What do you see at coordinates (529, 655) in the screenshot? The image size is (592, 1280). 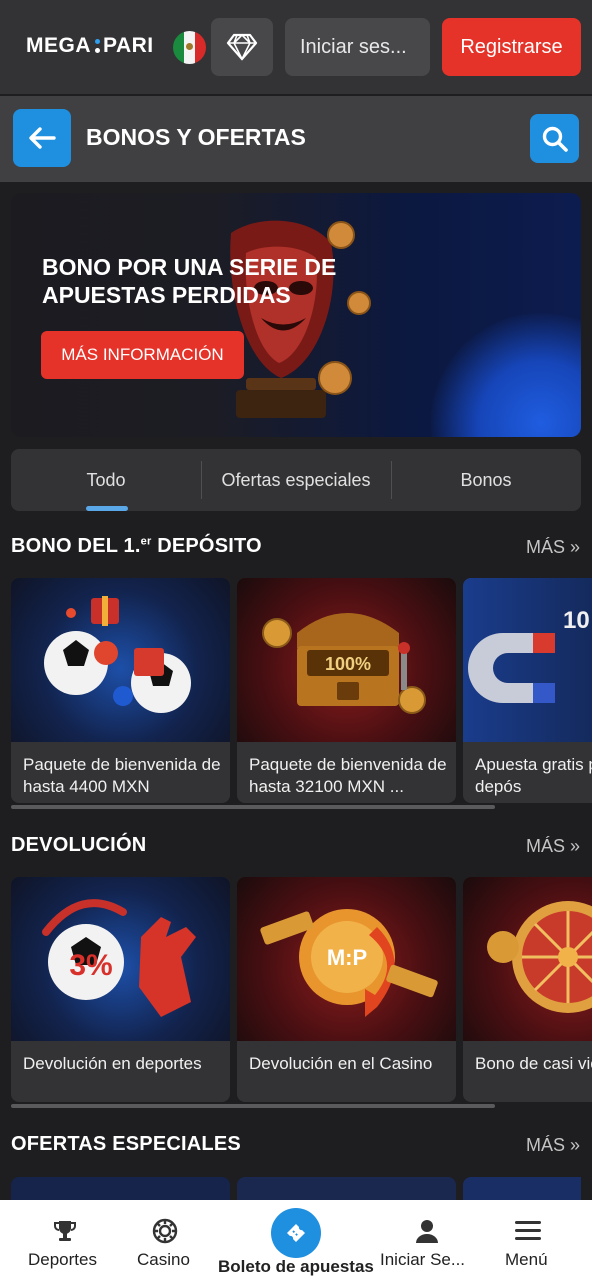 I see `magnet-illustration: 10` at bounding box center [529, 655].